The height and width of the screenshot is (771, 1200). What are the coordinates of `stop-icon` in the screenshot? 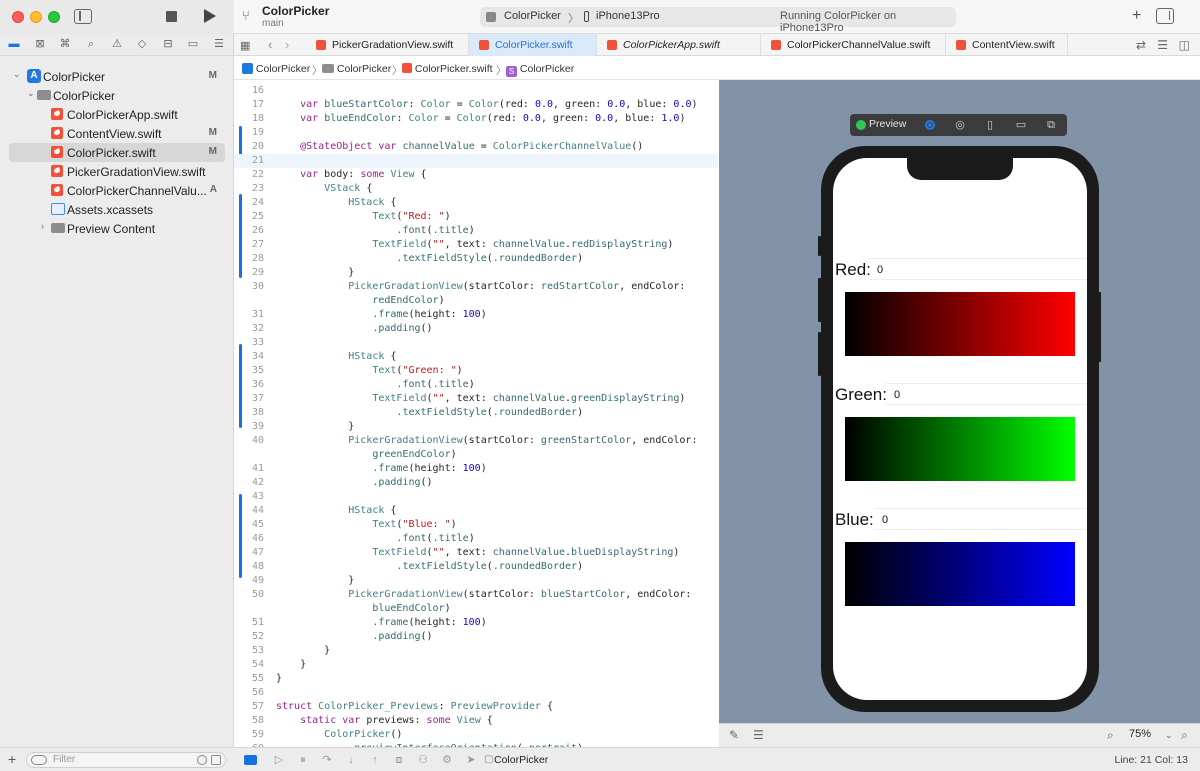 It's located at (171, 16).